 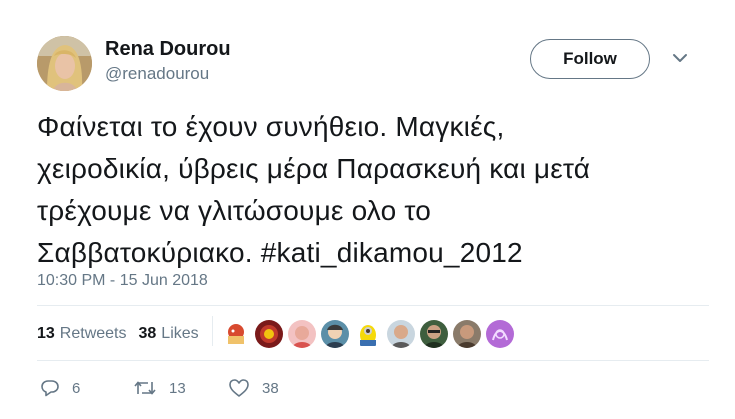 I want to click on likes-label: Likes, so click(x=179, y=334).